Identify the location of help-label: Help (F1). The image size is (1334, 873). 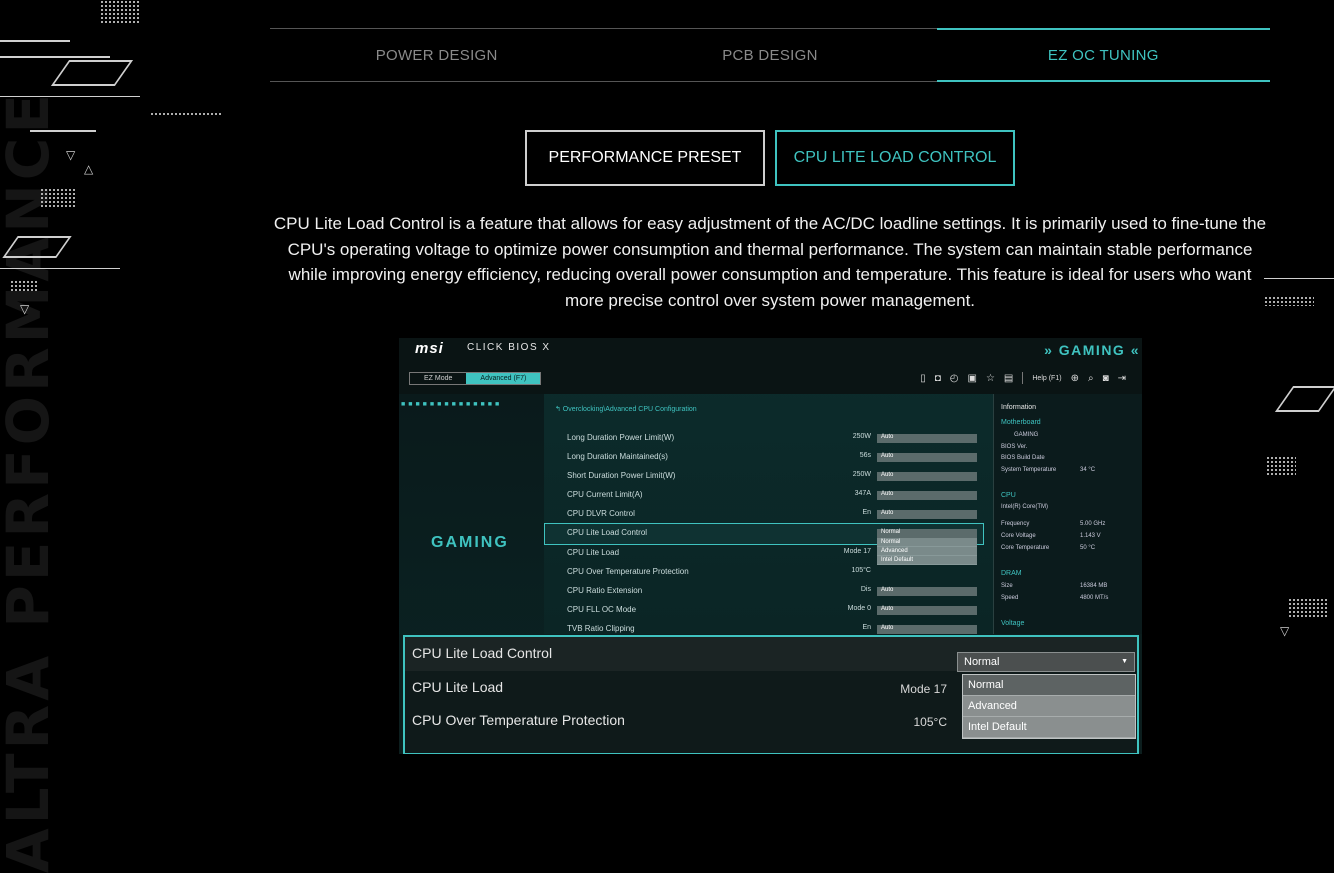
(1047, 378).